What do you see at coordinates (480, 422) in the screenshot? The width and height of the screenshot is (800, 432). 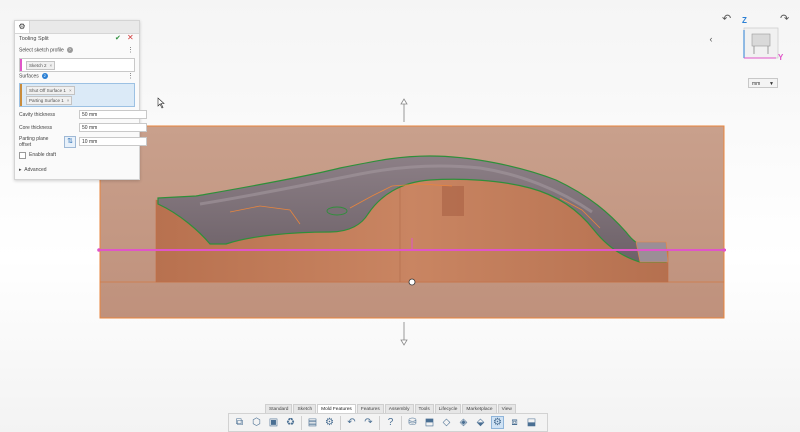 I see `runner-icon: ⬙` at bounding box center [480, 422].